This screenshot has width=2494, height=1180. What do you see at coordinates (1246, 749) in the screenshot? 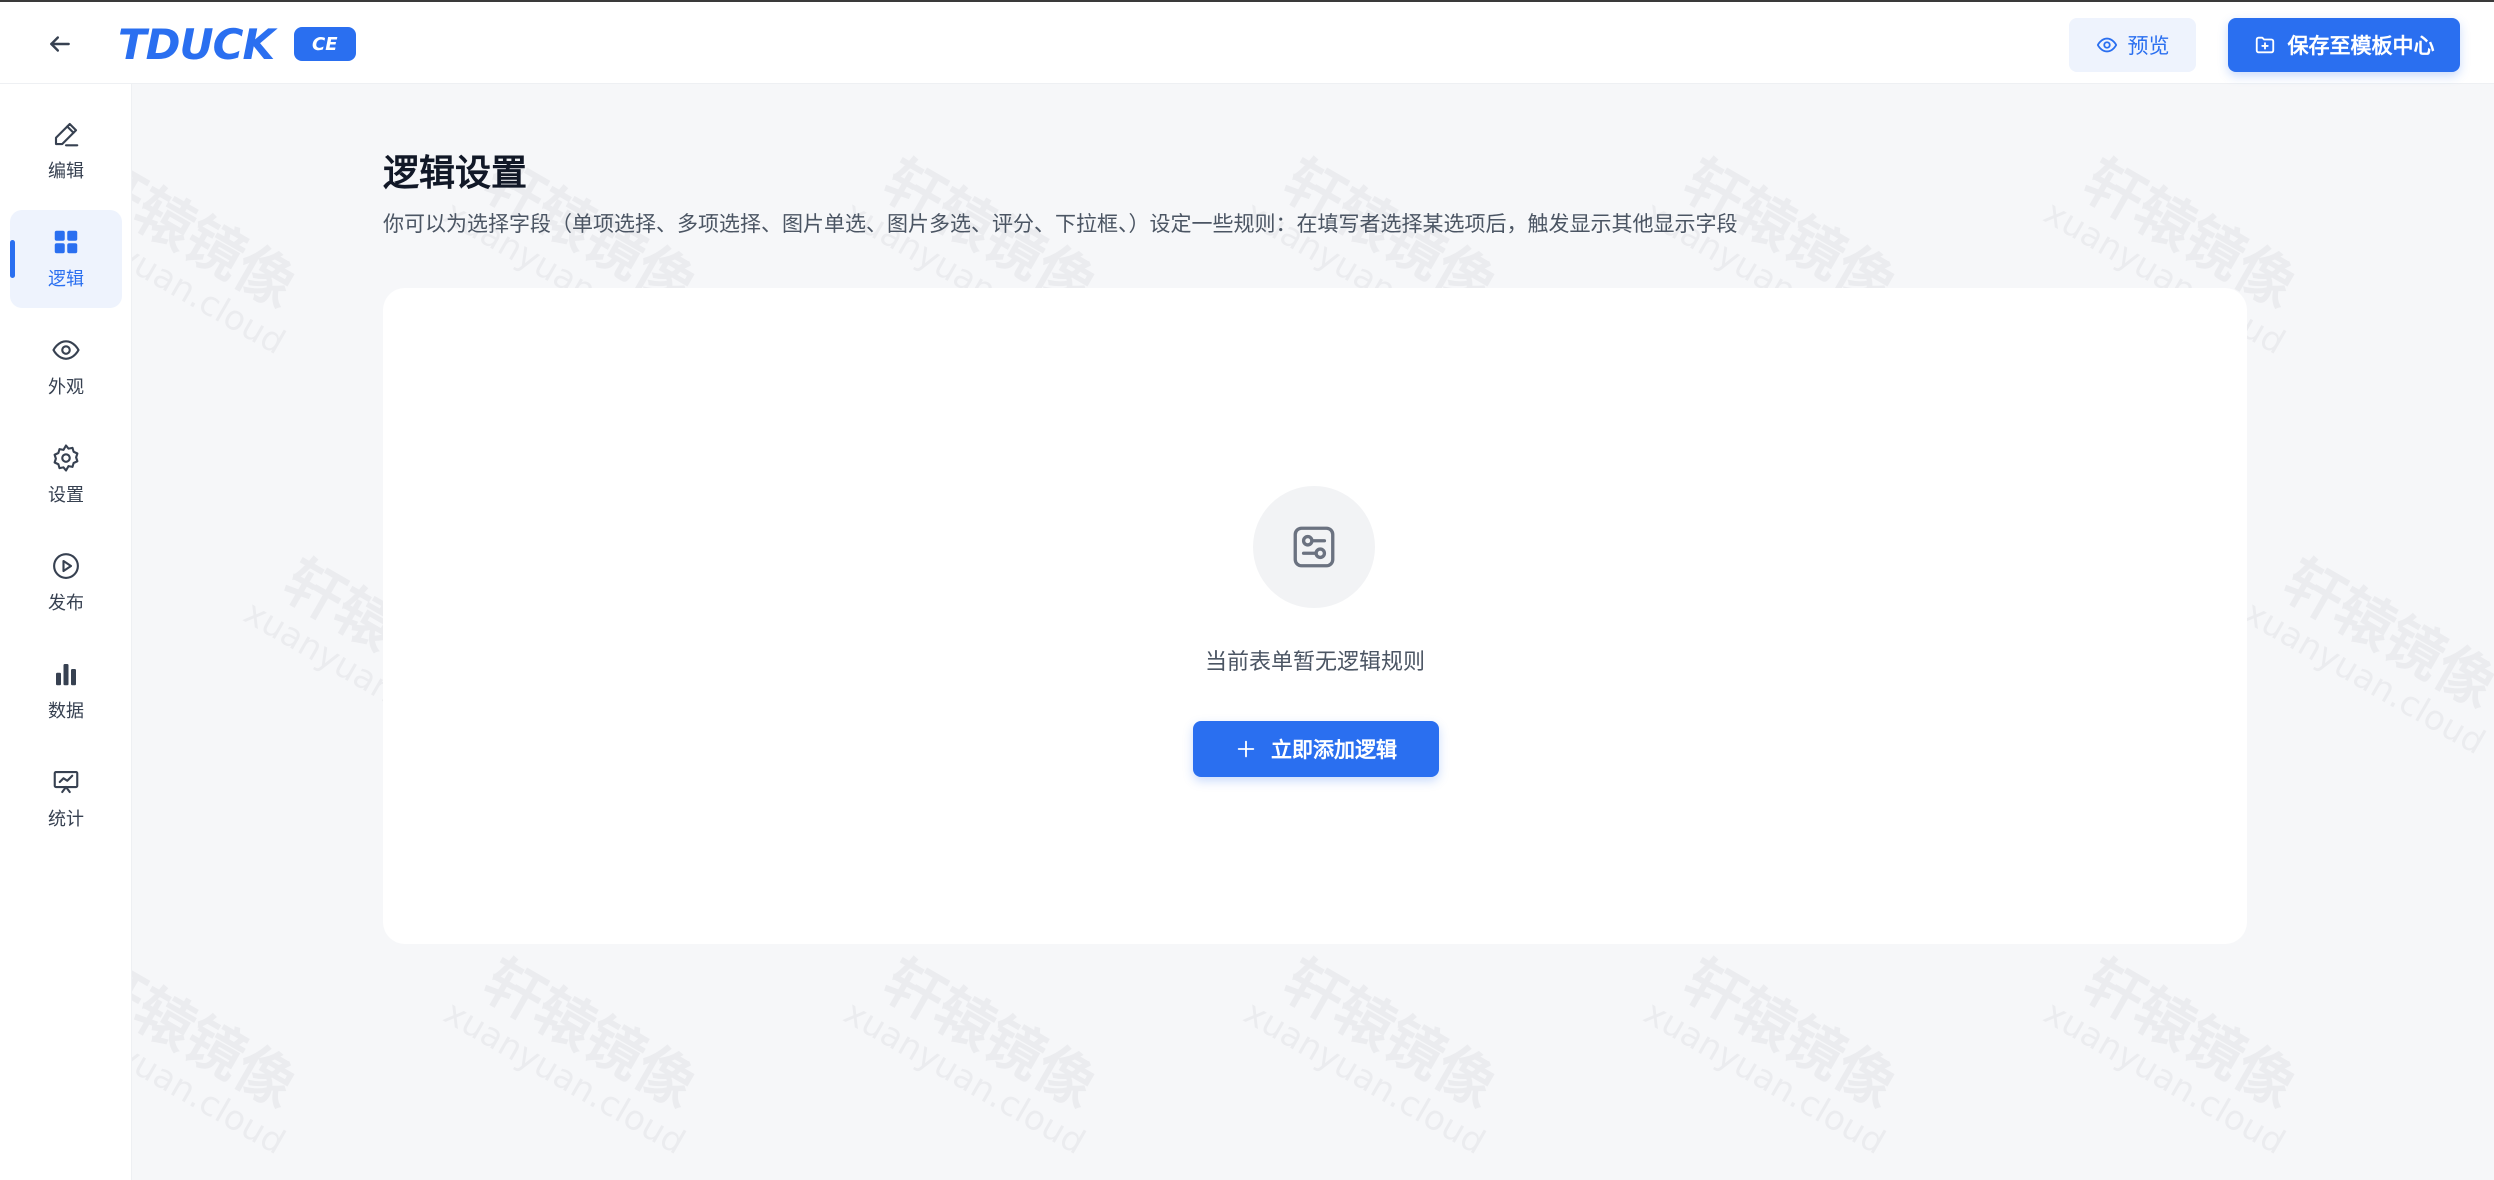
I see `plus-icon` at bounding box center [1246, 749].